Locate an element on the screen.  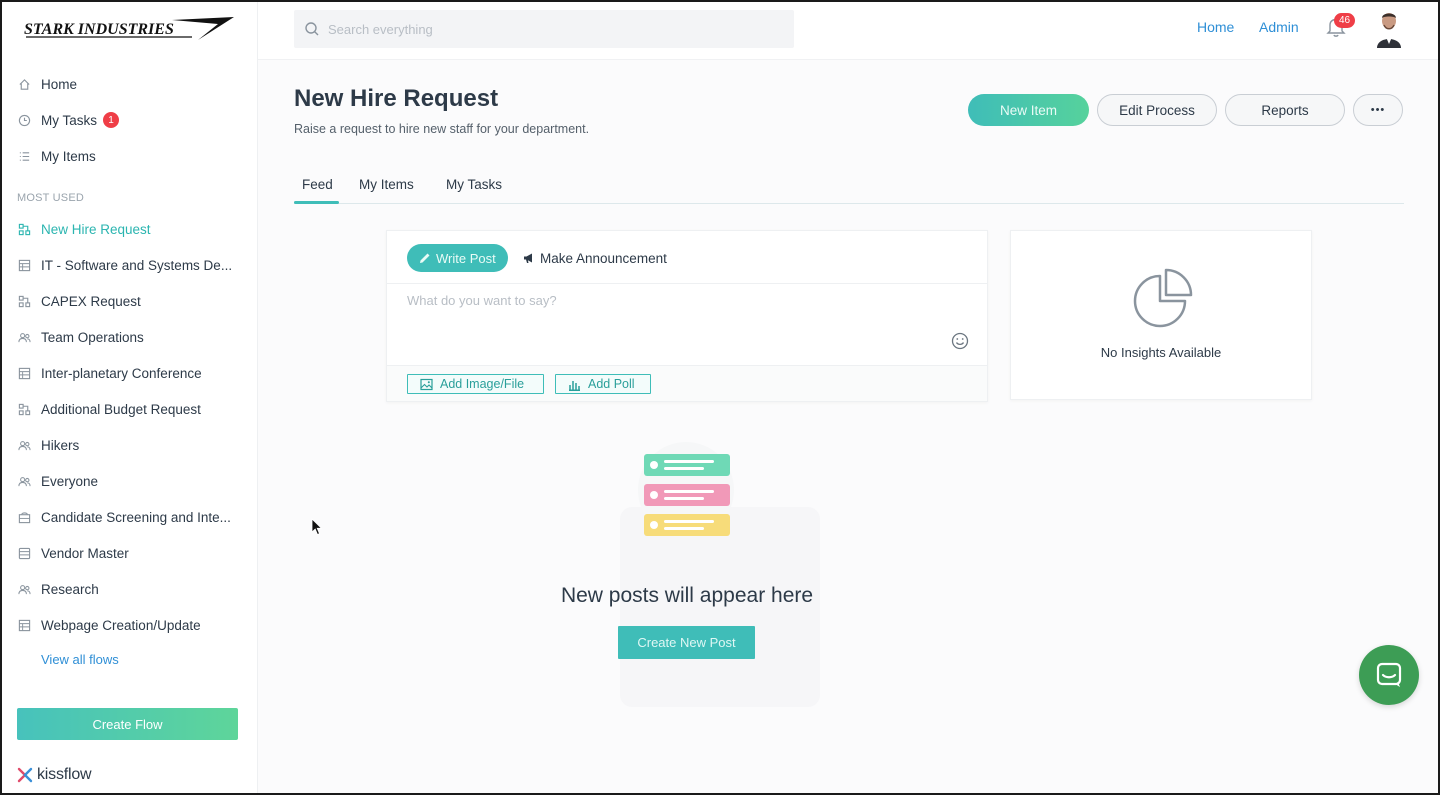
sidebar-item-label: Research is located at coordinates (70, 589).